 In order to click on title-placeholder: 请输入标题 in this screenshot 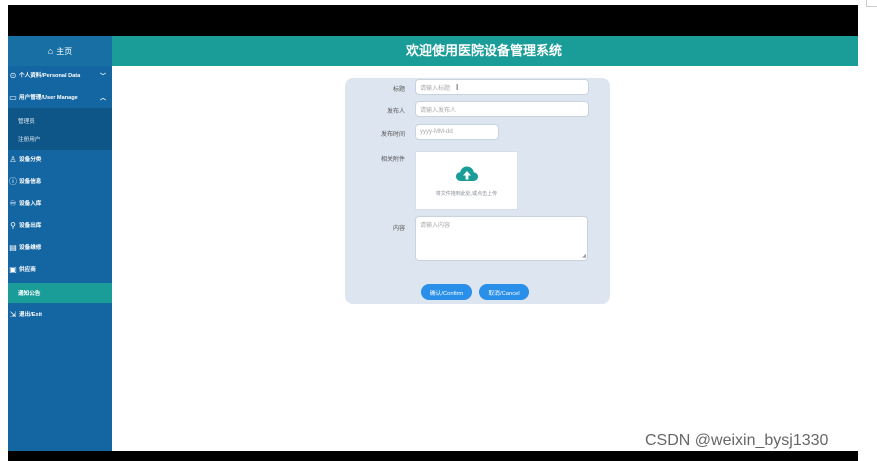, I will do `click(435, 88)`.